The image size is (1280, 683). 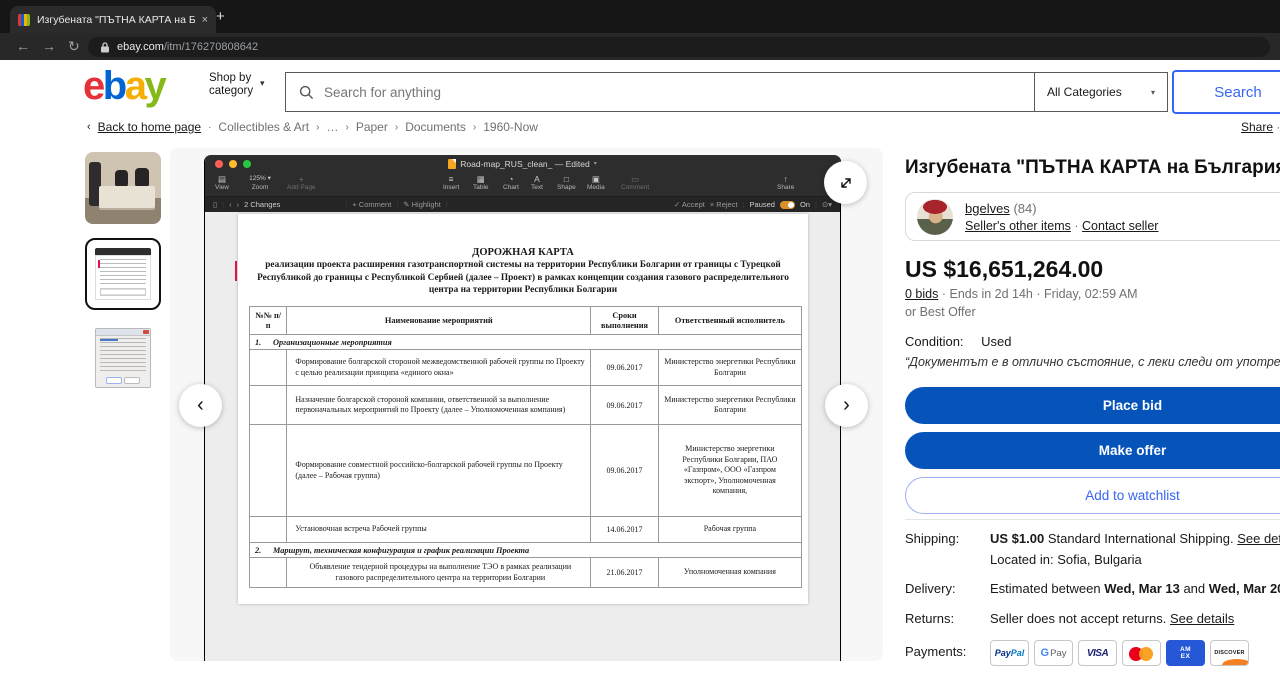 I want to click on search-button-label: Search, so click(x=1238, y=92).